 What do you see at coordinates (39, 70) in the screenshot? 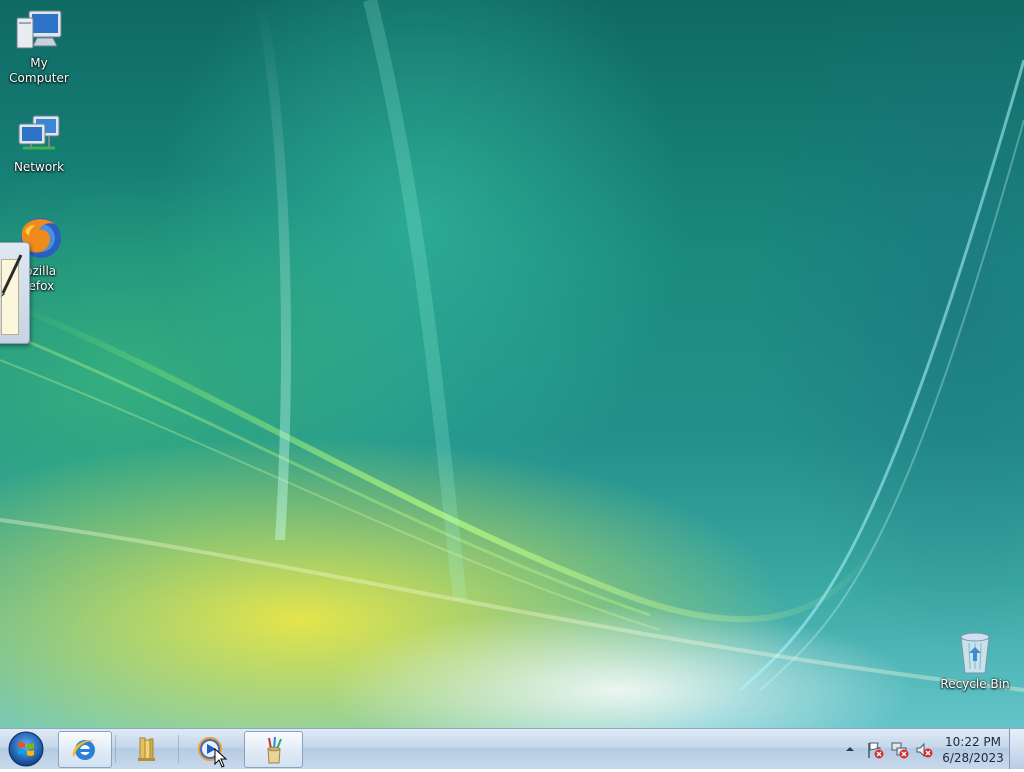
I see `desktop-icon-label: My Computer` at bounding box center [39, 70].